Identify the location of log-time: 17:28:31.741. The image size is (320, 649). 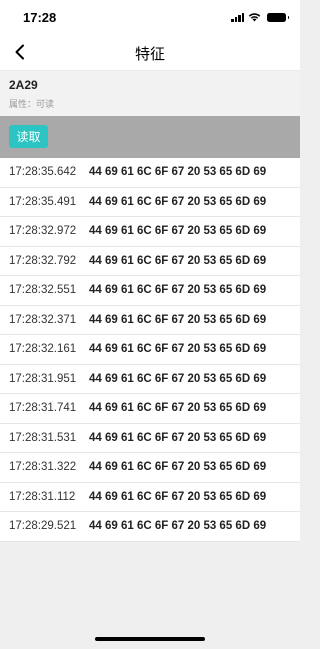
(43, 408).